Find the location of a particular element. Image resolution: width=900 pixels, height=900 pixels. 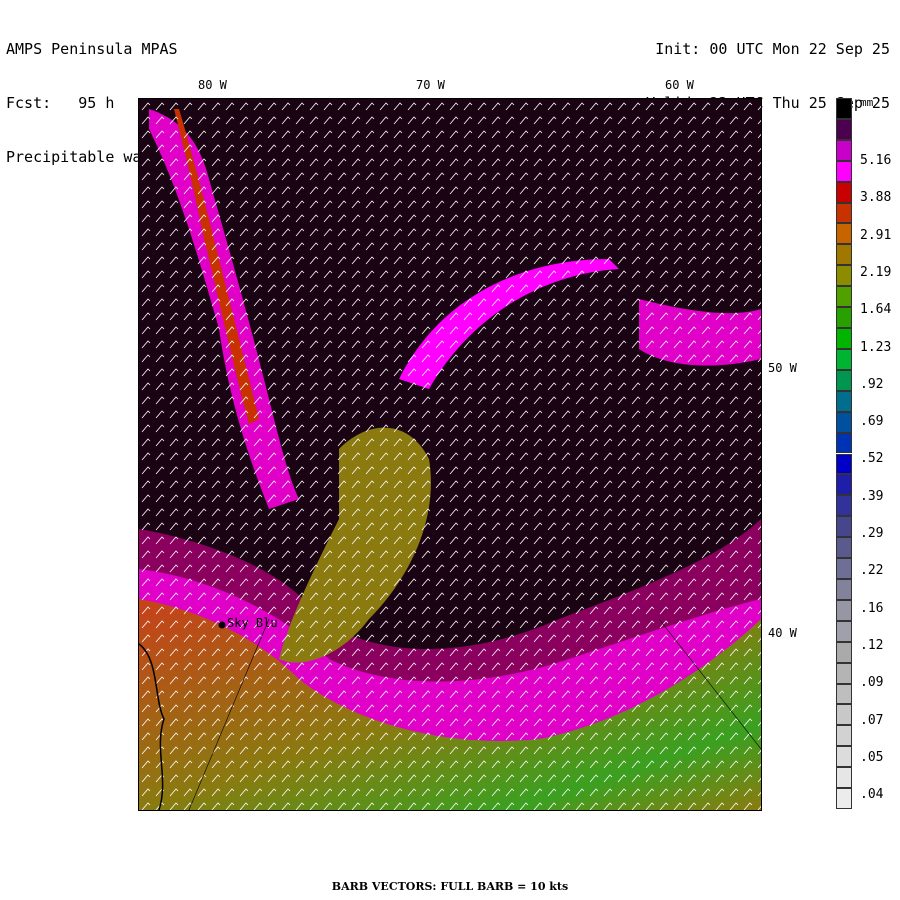

barb-vector-note: BARB VECTORS: FULL BARB = 10 kts is located at coordinates (450, 886).